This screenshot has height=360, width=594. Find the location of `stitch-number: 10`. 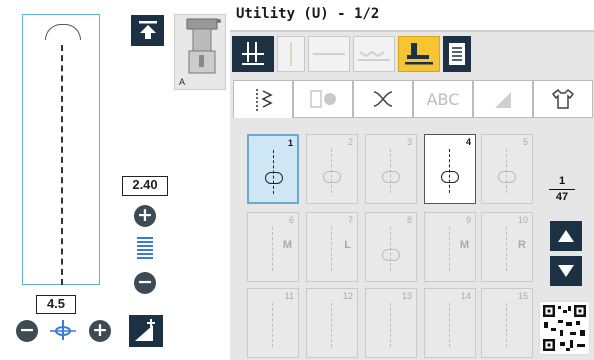

stitch-number: 10 is located at coordinates (522, 220).